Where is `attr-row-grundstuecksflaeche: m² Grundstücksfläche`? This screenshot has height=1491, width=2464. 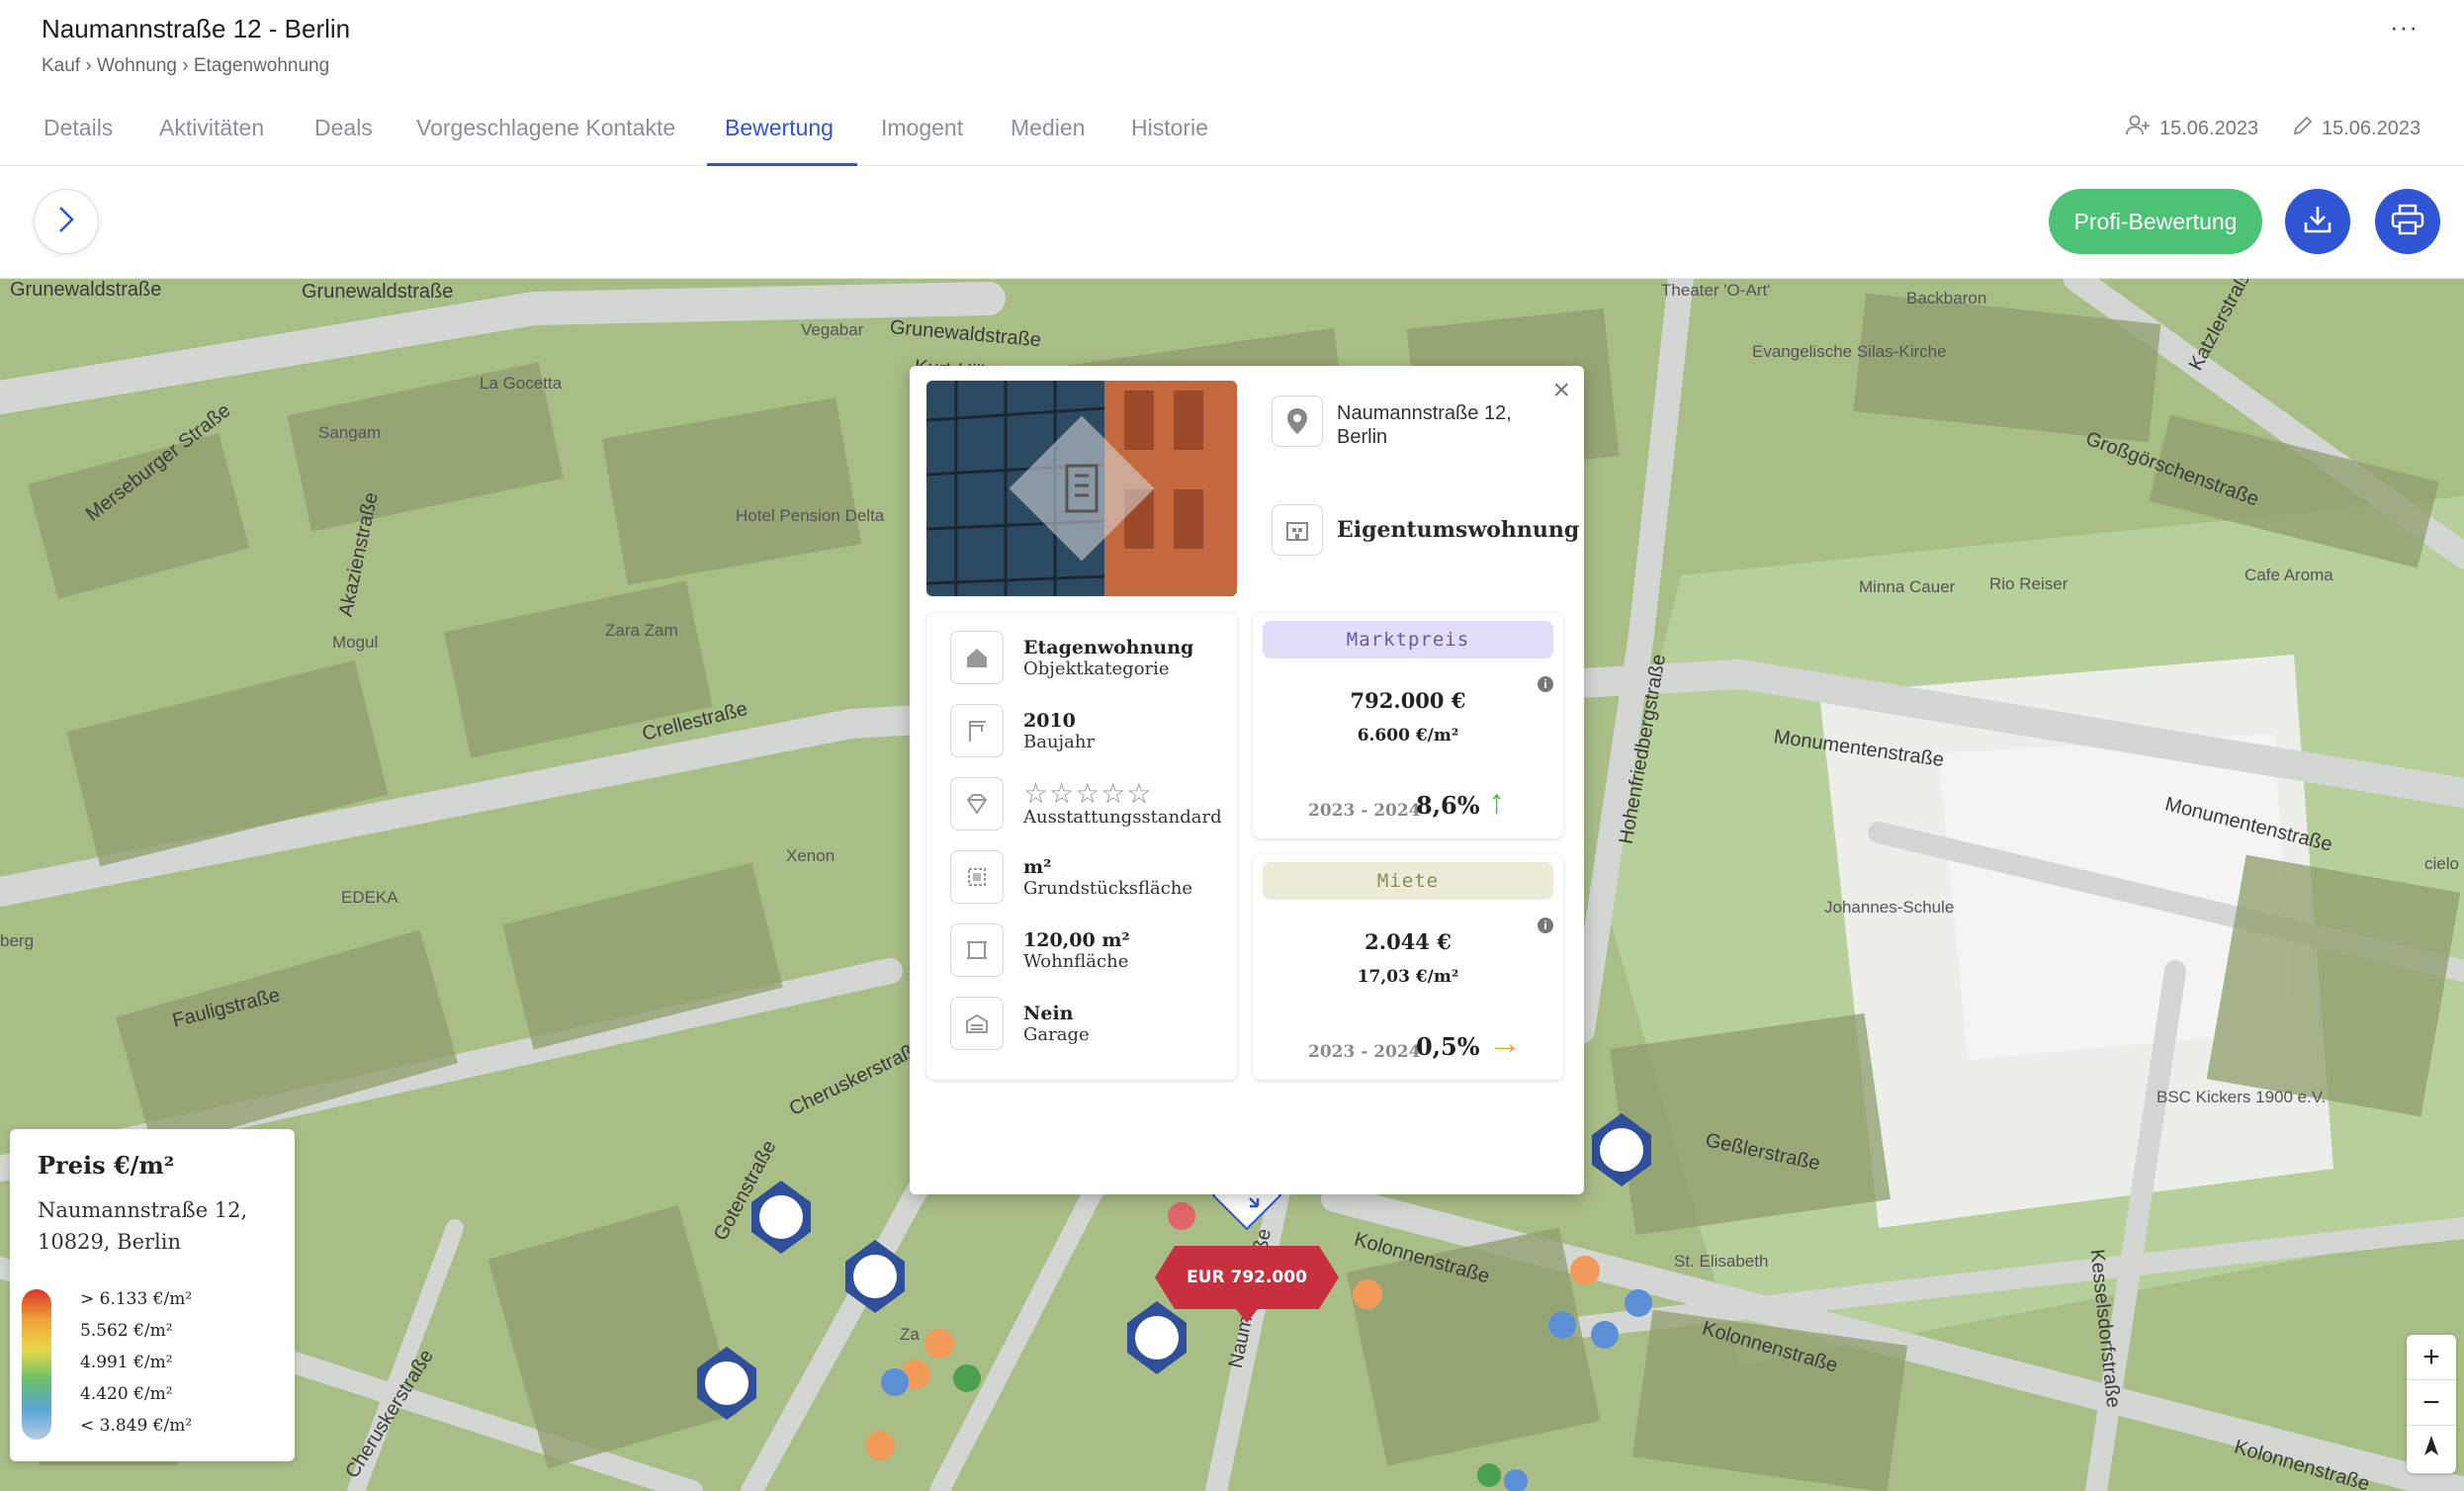 attr-row-grundstuecksflaeche: m² Grundstücksfläche is located at coordinates (1071, 877).